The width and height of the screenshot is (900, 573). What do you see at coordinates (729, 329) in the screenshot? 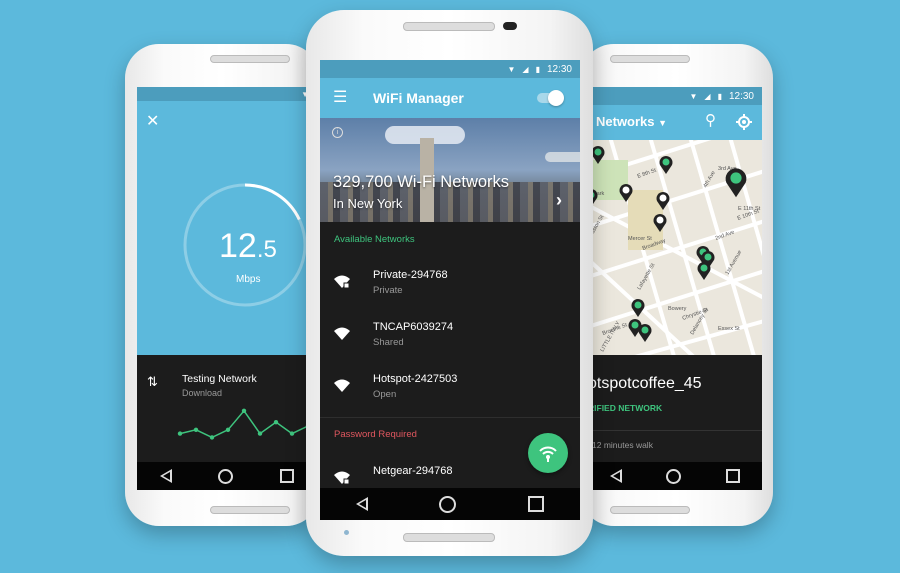
I see `map-street-label: Essex St` at bounding box center [729, 329].